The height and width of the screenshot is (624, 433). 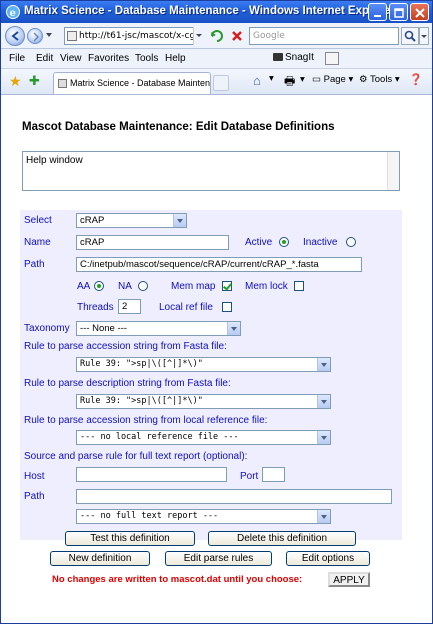 What do you see at coordinates (100, 558) in the screenshot?
I see `new-definition-button: New definition` at bounding box center [100, 558].